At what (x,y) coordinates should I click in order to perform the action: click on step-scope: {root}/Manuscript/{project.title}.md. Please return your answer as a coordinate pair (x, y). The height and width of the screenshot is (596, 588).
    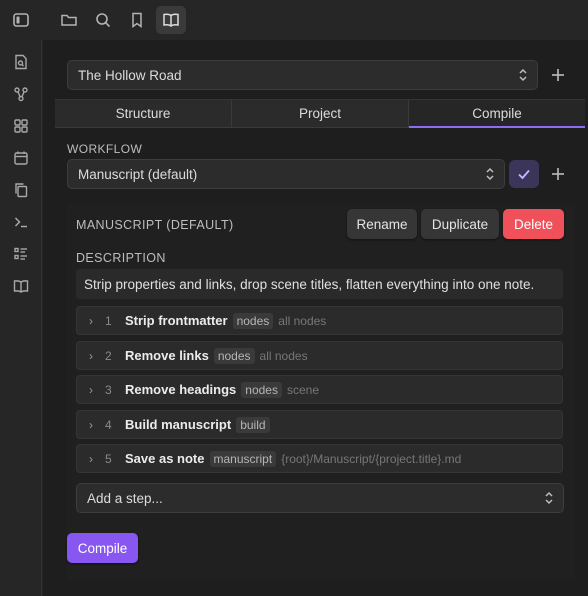
    Looking at the image, I should click on (371, 458).